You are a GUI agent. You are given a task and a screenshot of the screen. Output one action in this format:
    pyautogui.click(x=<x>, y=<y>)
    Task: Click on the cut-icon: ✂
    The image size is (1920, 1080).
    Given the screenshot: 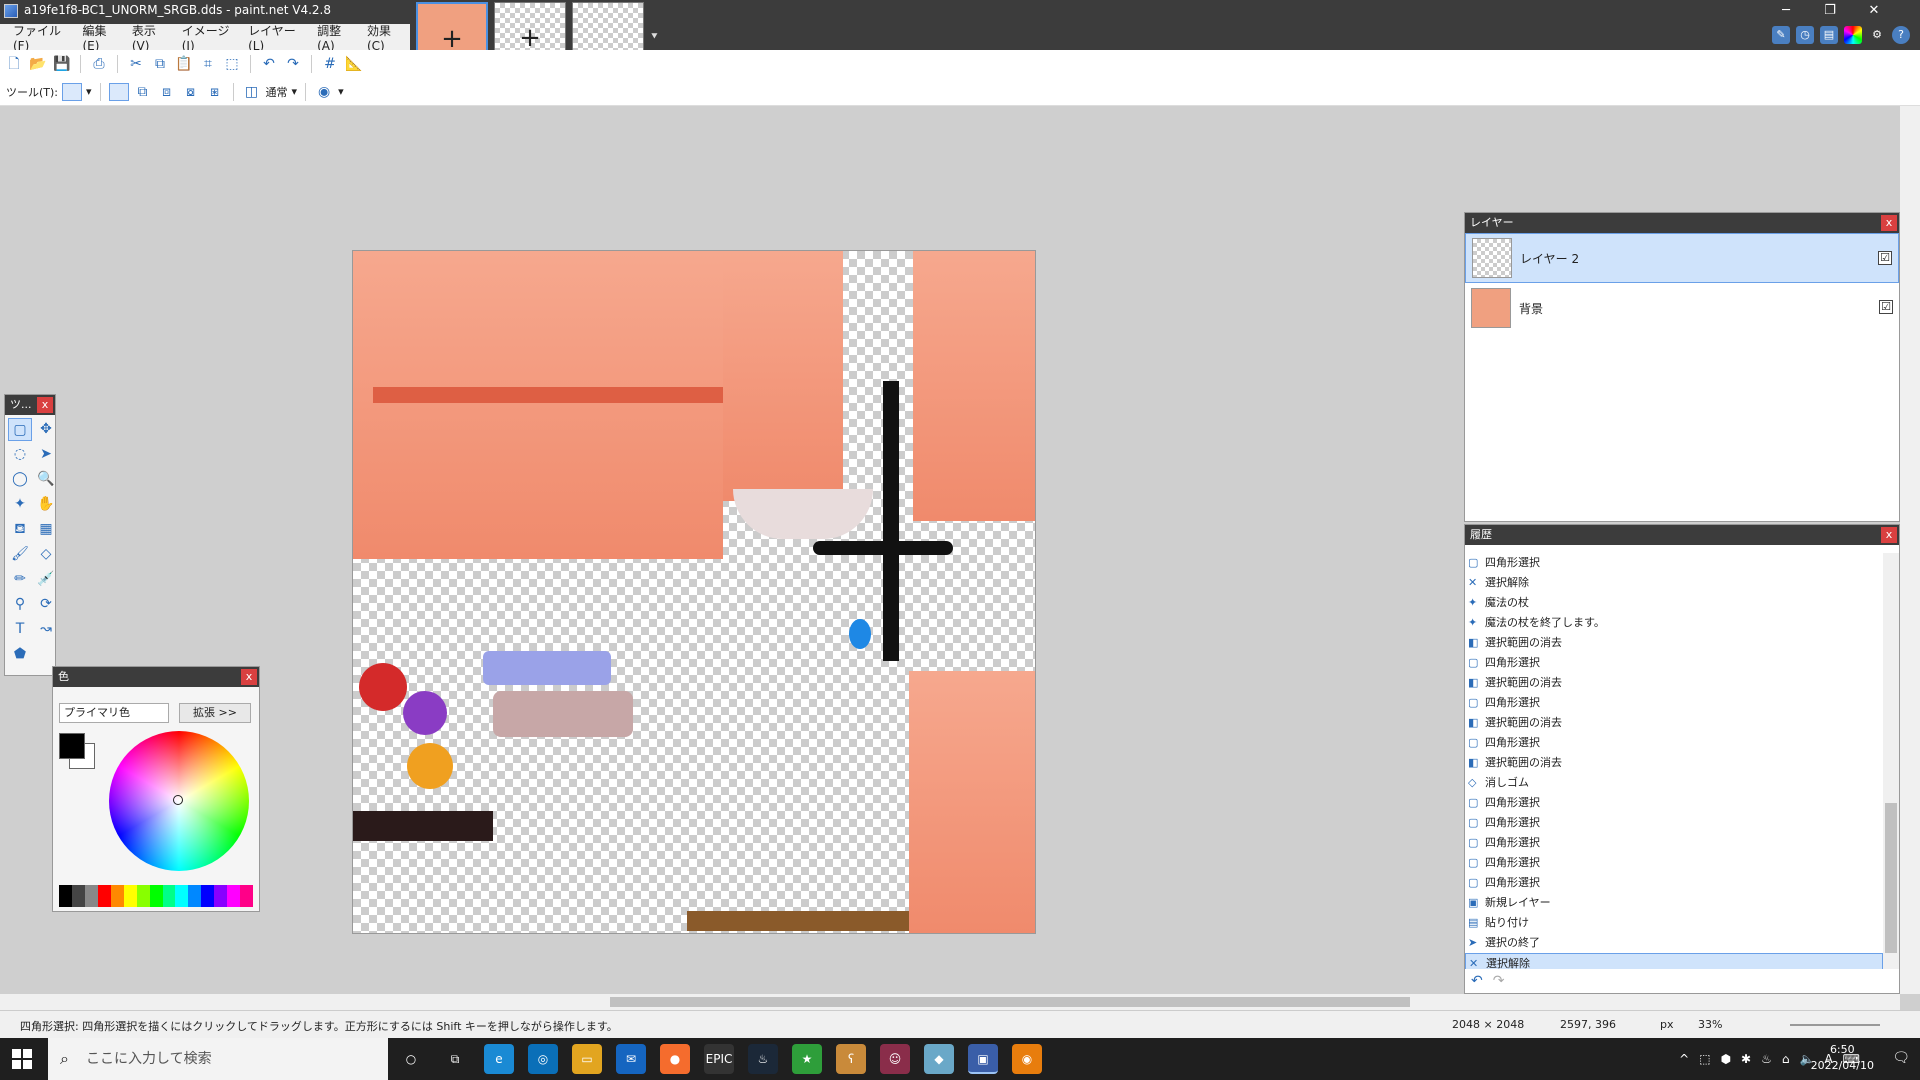 What is the action you would take?
    pyautogui.click(x=136, y=64)
    